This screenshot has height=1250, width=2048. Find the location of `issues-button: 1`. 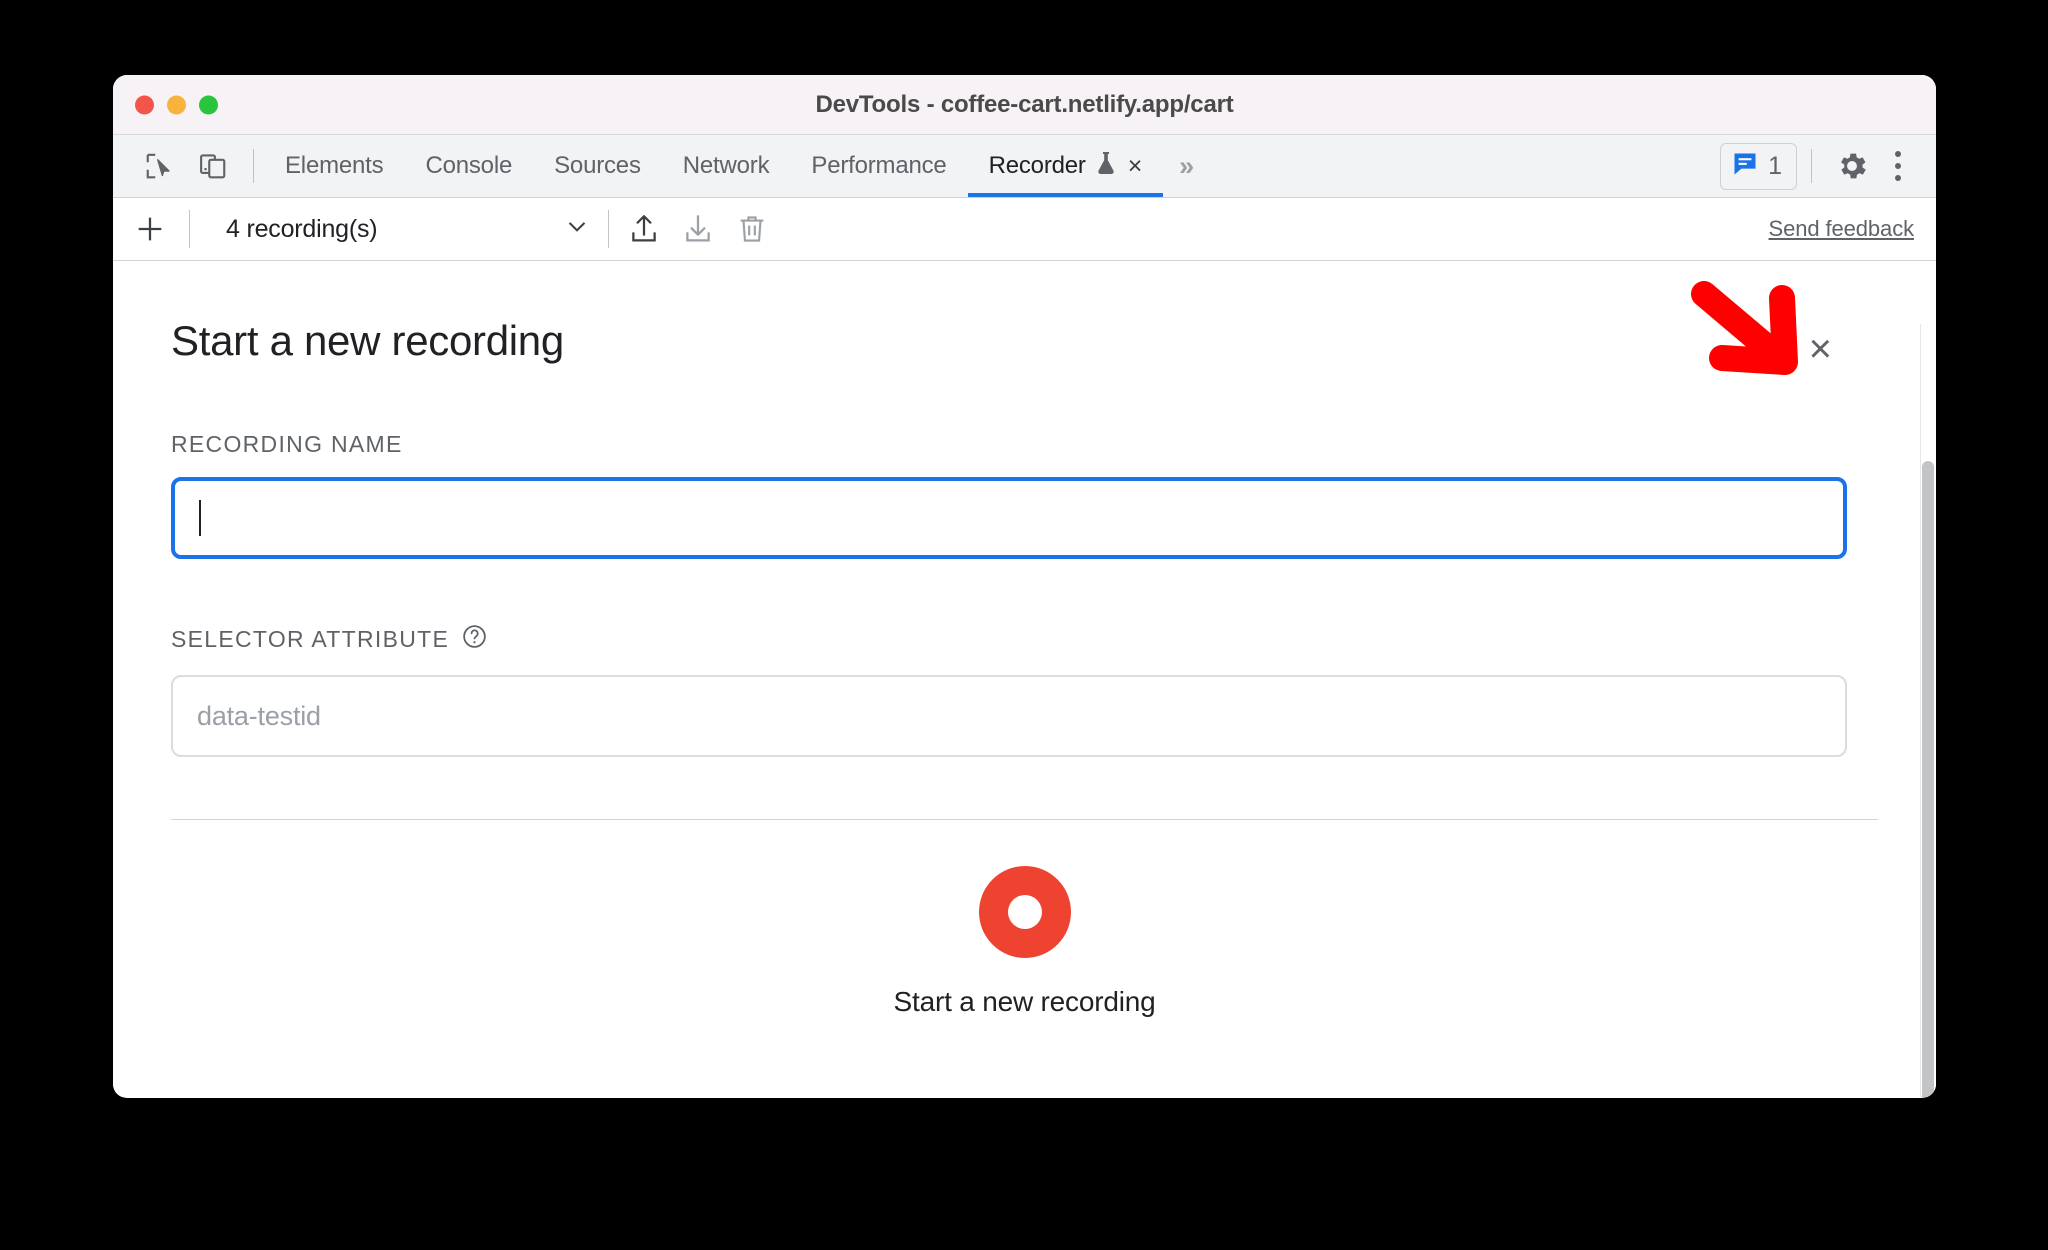

issues-button: 1 is located at coordinates (1758, 166).